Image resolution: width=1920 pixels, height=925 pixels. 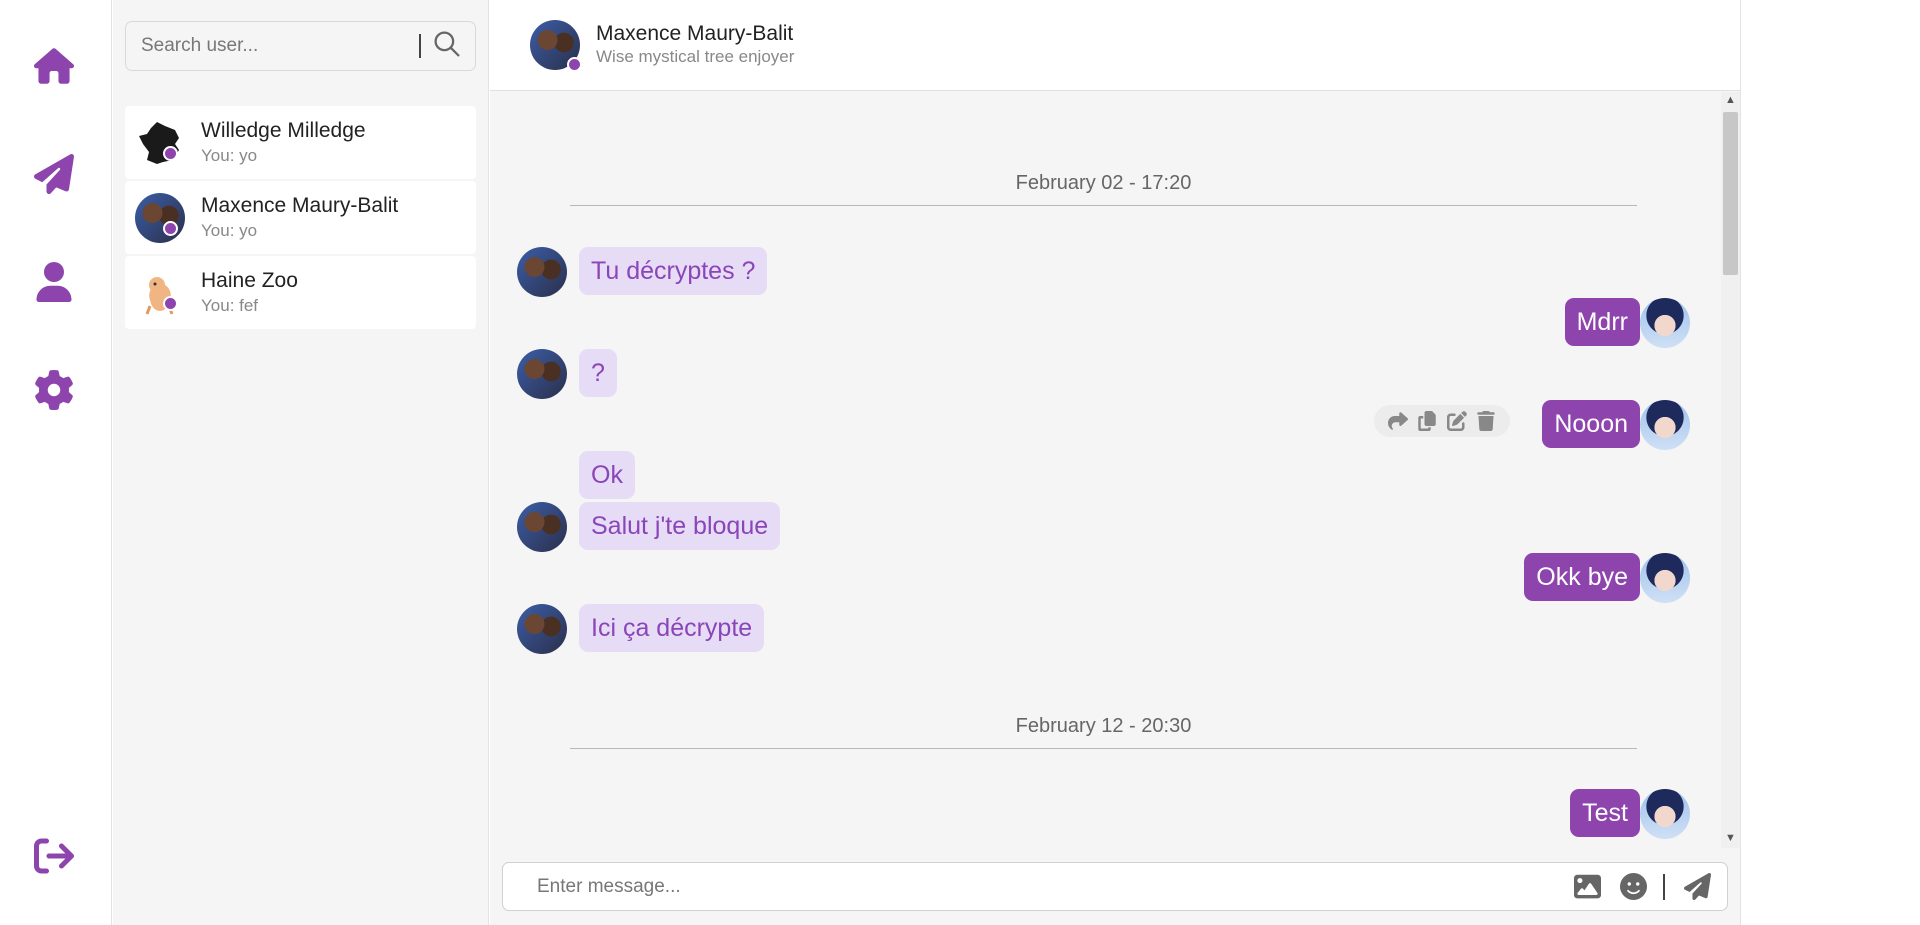 What do you see at coordinates (56, 462) in the screenshot?
I see `nav-rail` at bounding box center [56, 462].